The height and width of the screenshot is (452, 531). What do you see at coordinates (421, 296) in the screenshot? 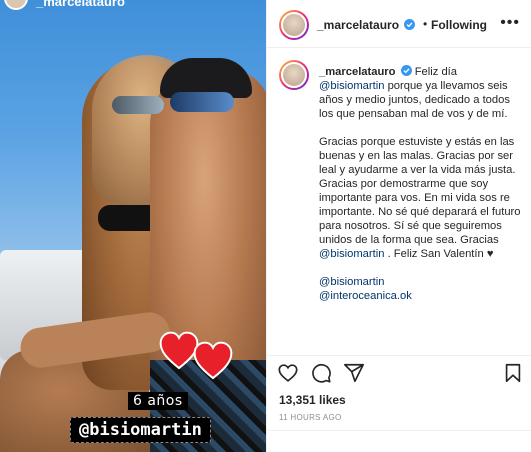
I see `caption-link-interoceanica: @interoceanica.ok` at bounding box center [421, 296].